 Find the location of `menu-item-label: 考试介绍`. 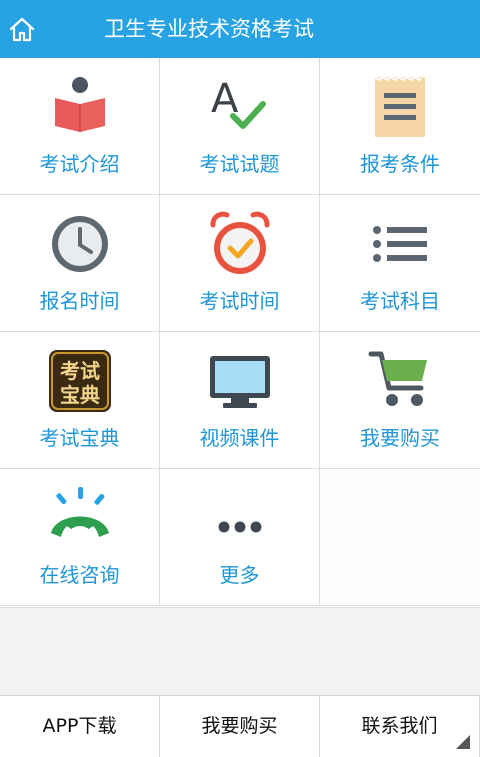

menu-item-label: 考试介绍 is located at coordinates (79, 164).